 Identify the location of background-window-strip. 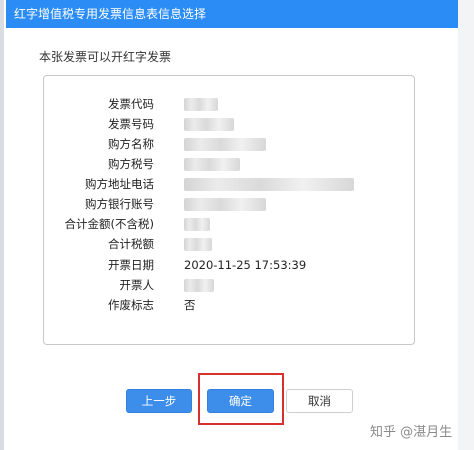
(466, 225).